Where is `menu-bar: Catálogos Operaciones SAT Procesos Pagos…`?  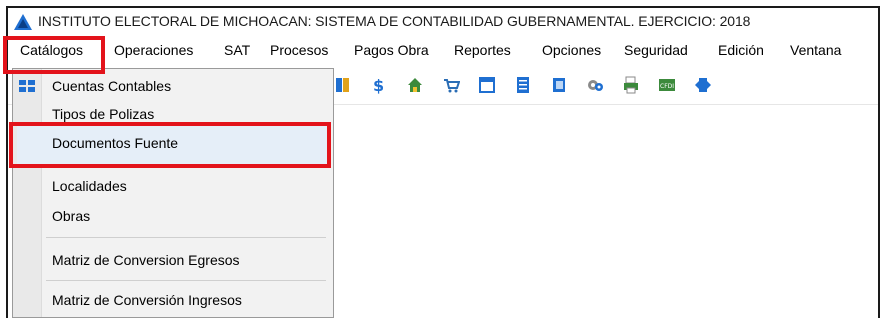 menu-bar: Catálogos Operaciones SAT Procesos Pagos… is located at coordinates (443, 51).